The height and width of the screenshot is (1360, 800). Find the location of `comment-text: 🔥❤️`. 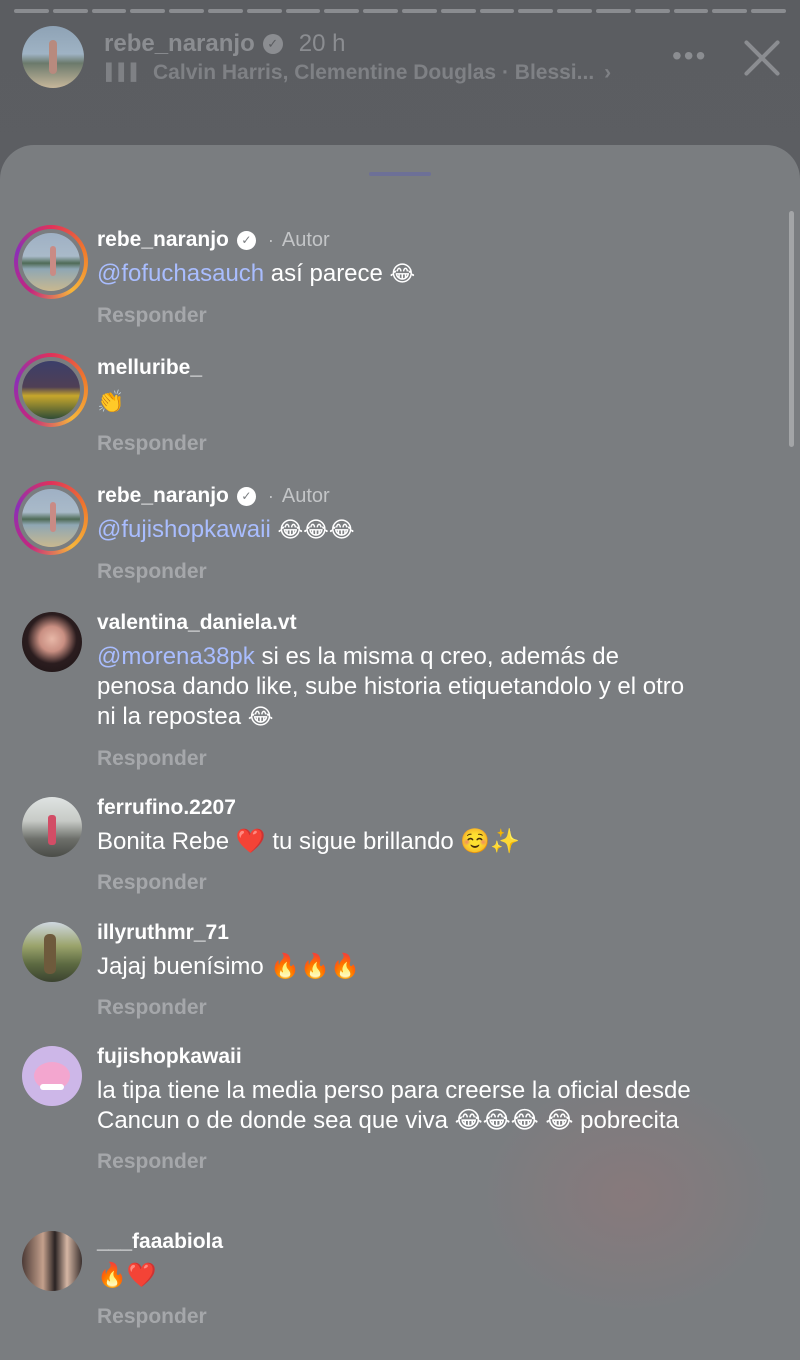

comment-text: 🔥❤️ is located at coordinates (127, 1275).